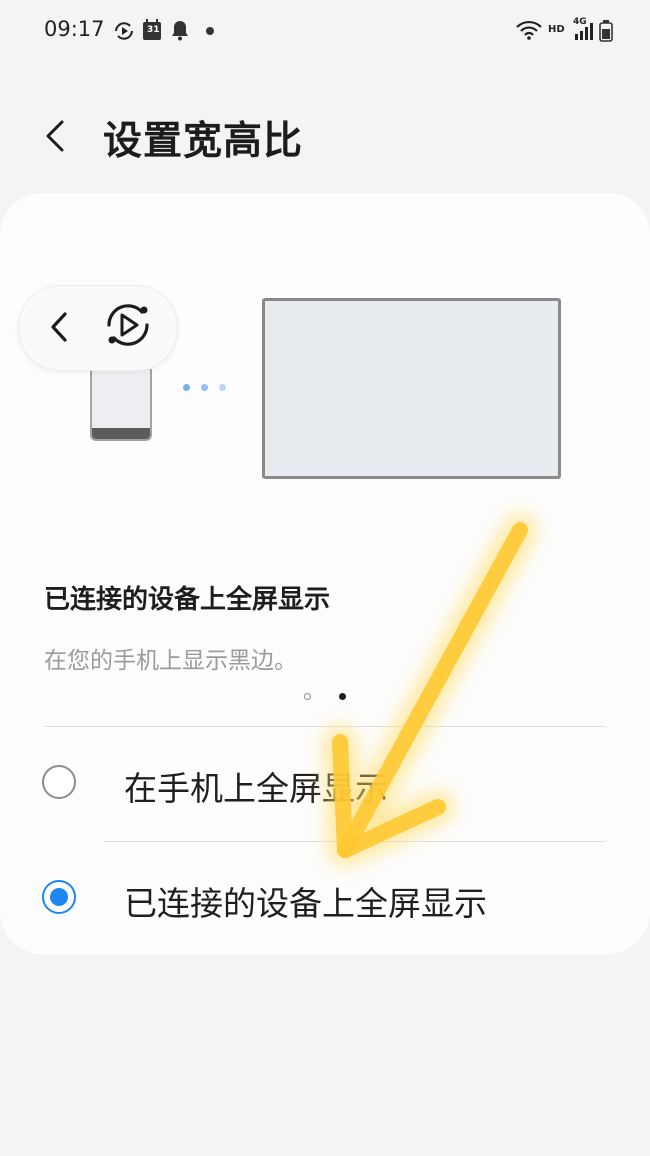 This screenshot has width=650, height=1156. Describe the element at coordinates (342, 696) in the screenshot. I see `page-indicator-dot-active` at that location.